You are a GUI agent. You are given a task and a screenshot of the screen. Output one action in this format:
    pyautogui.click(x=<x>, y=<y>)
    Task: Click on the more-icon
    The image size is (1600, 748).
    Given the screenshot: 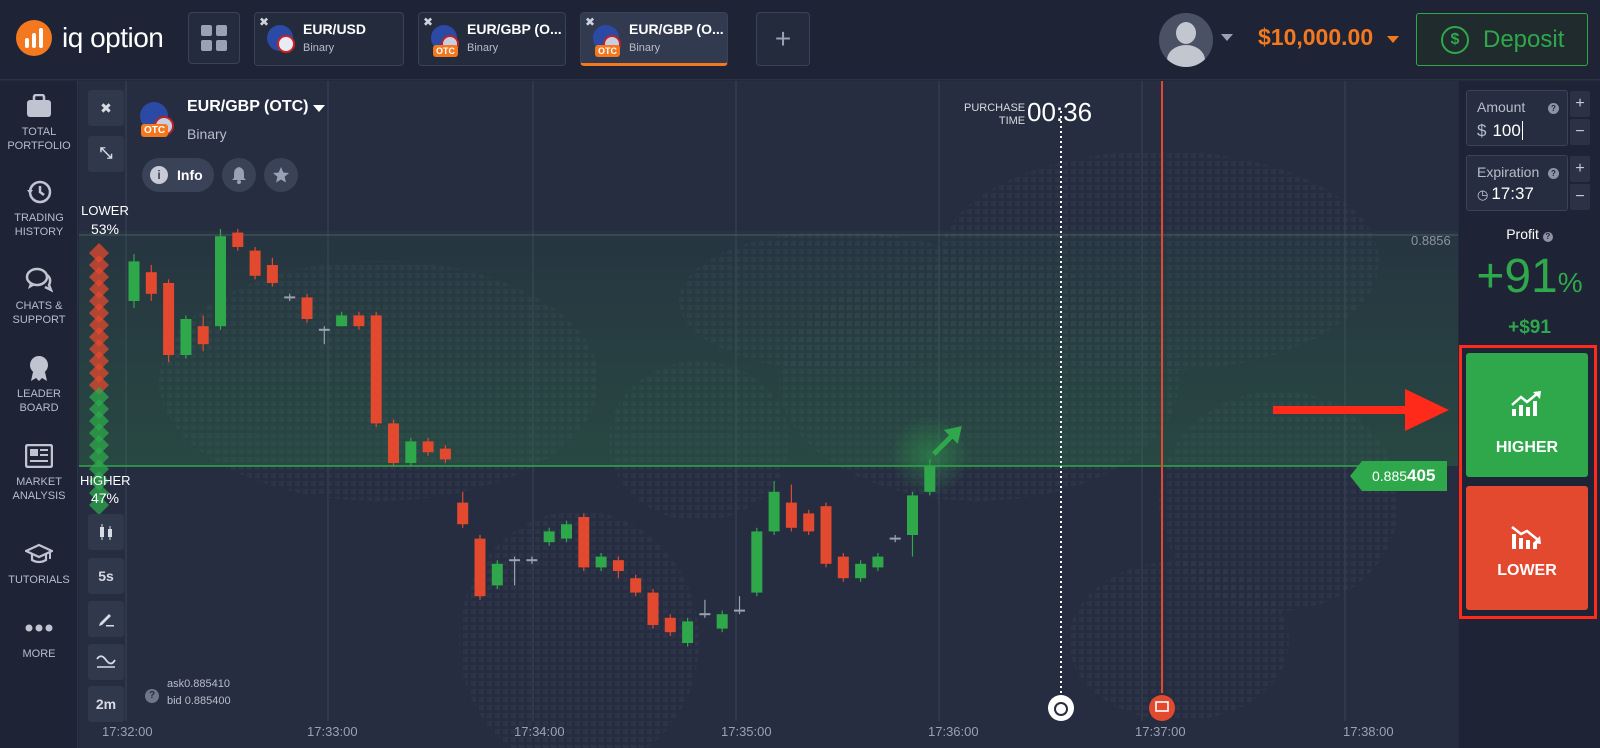 What is the action you would take?
    pyautogui.click(x=39, y=628)
    